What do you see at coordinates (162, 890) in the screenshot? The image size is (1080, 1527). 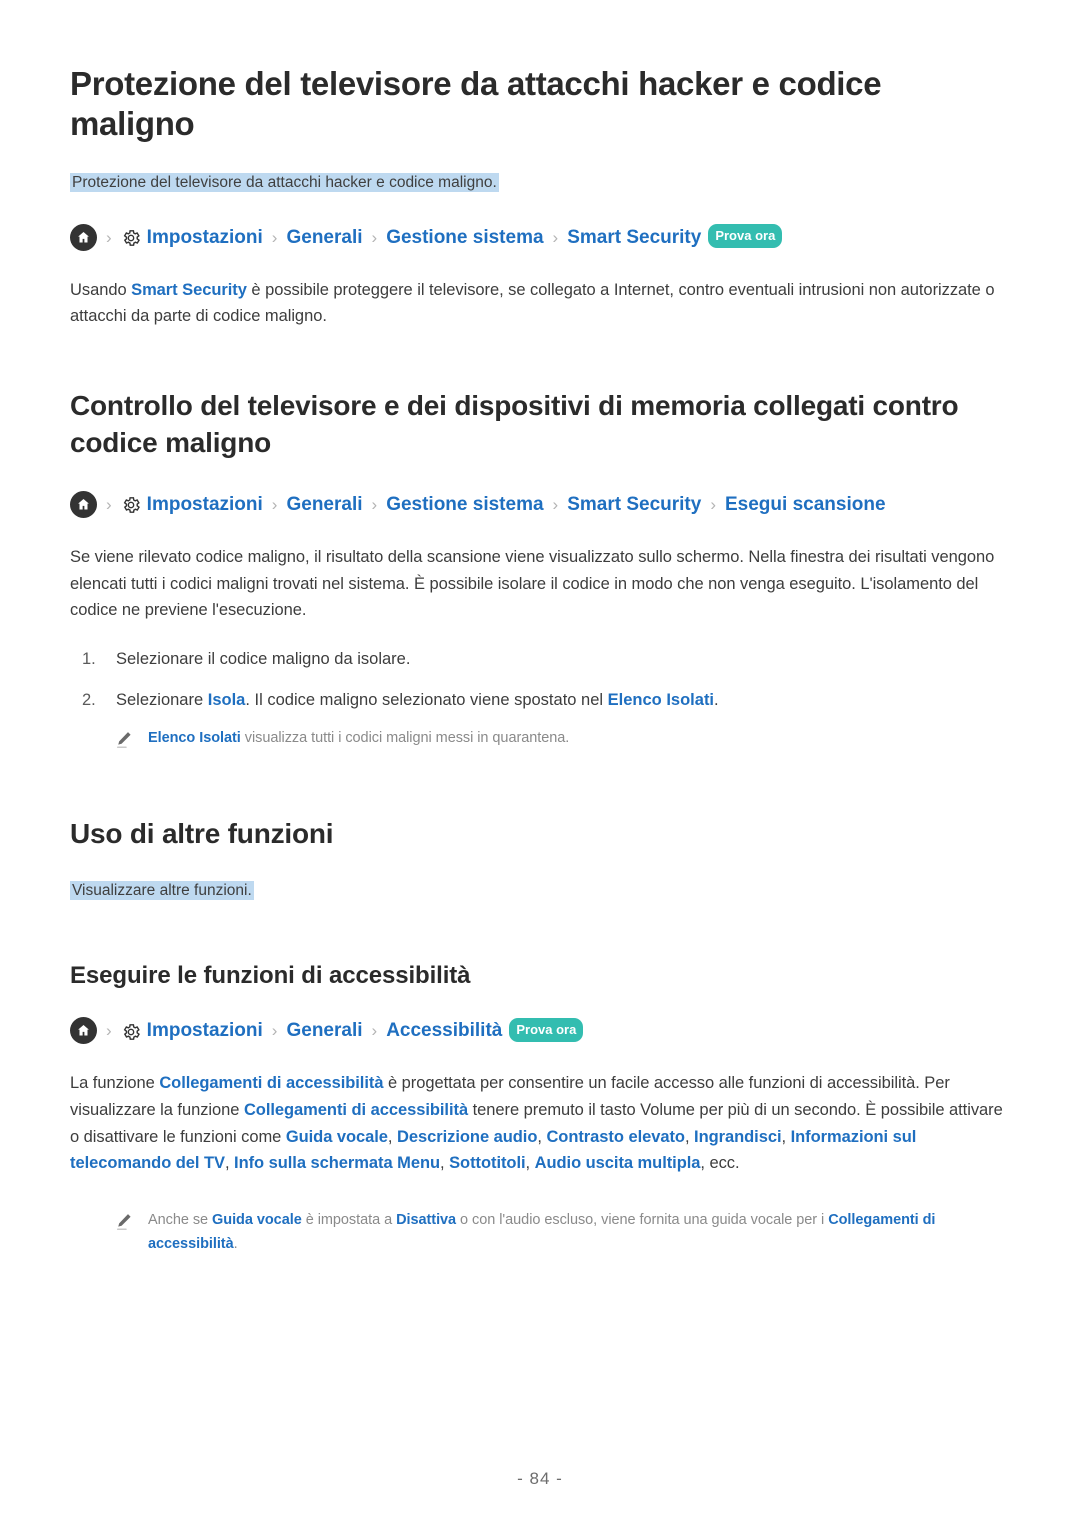 I see `search-highlight-2: Visualizzare altre funzioni.` at bounding box center [162, 890].